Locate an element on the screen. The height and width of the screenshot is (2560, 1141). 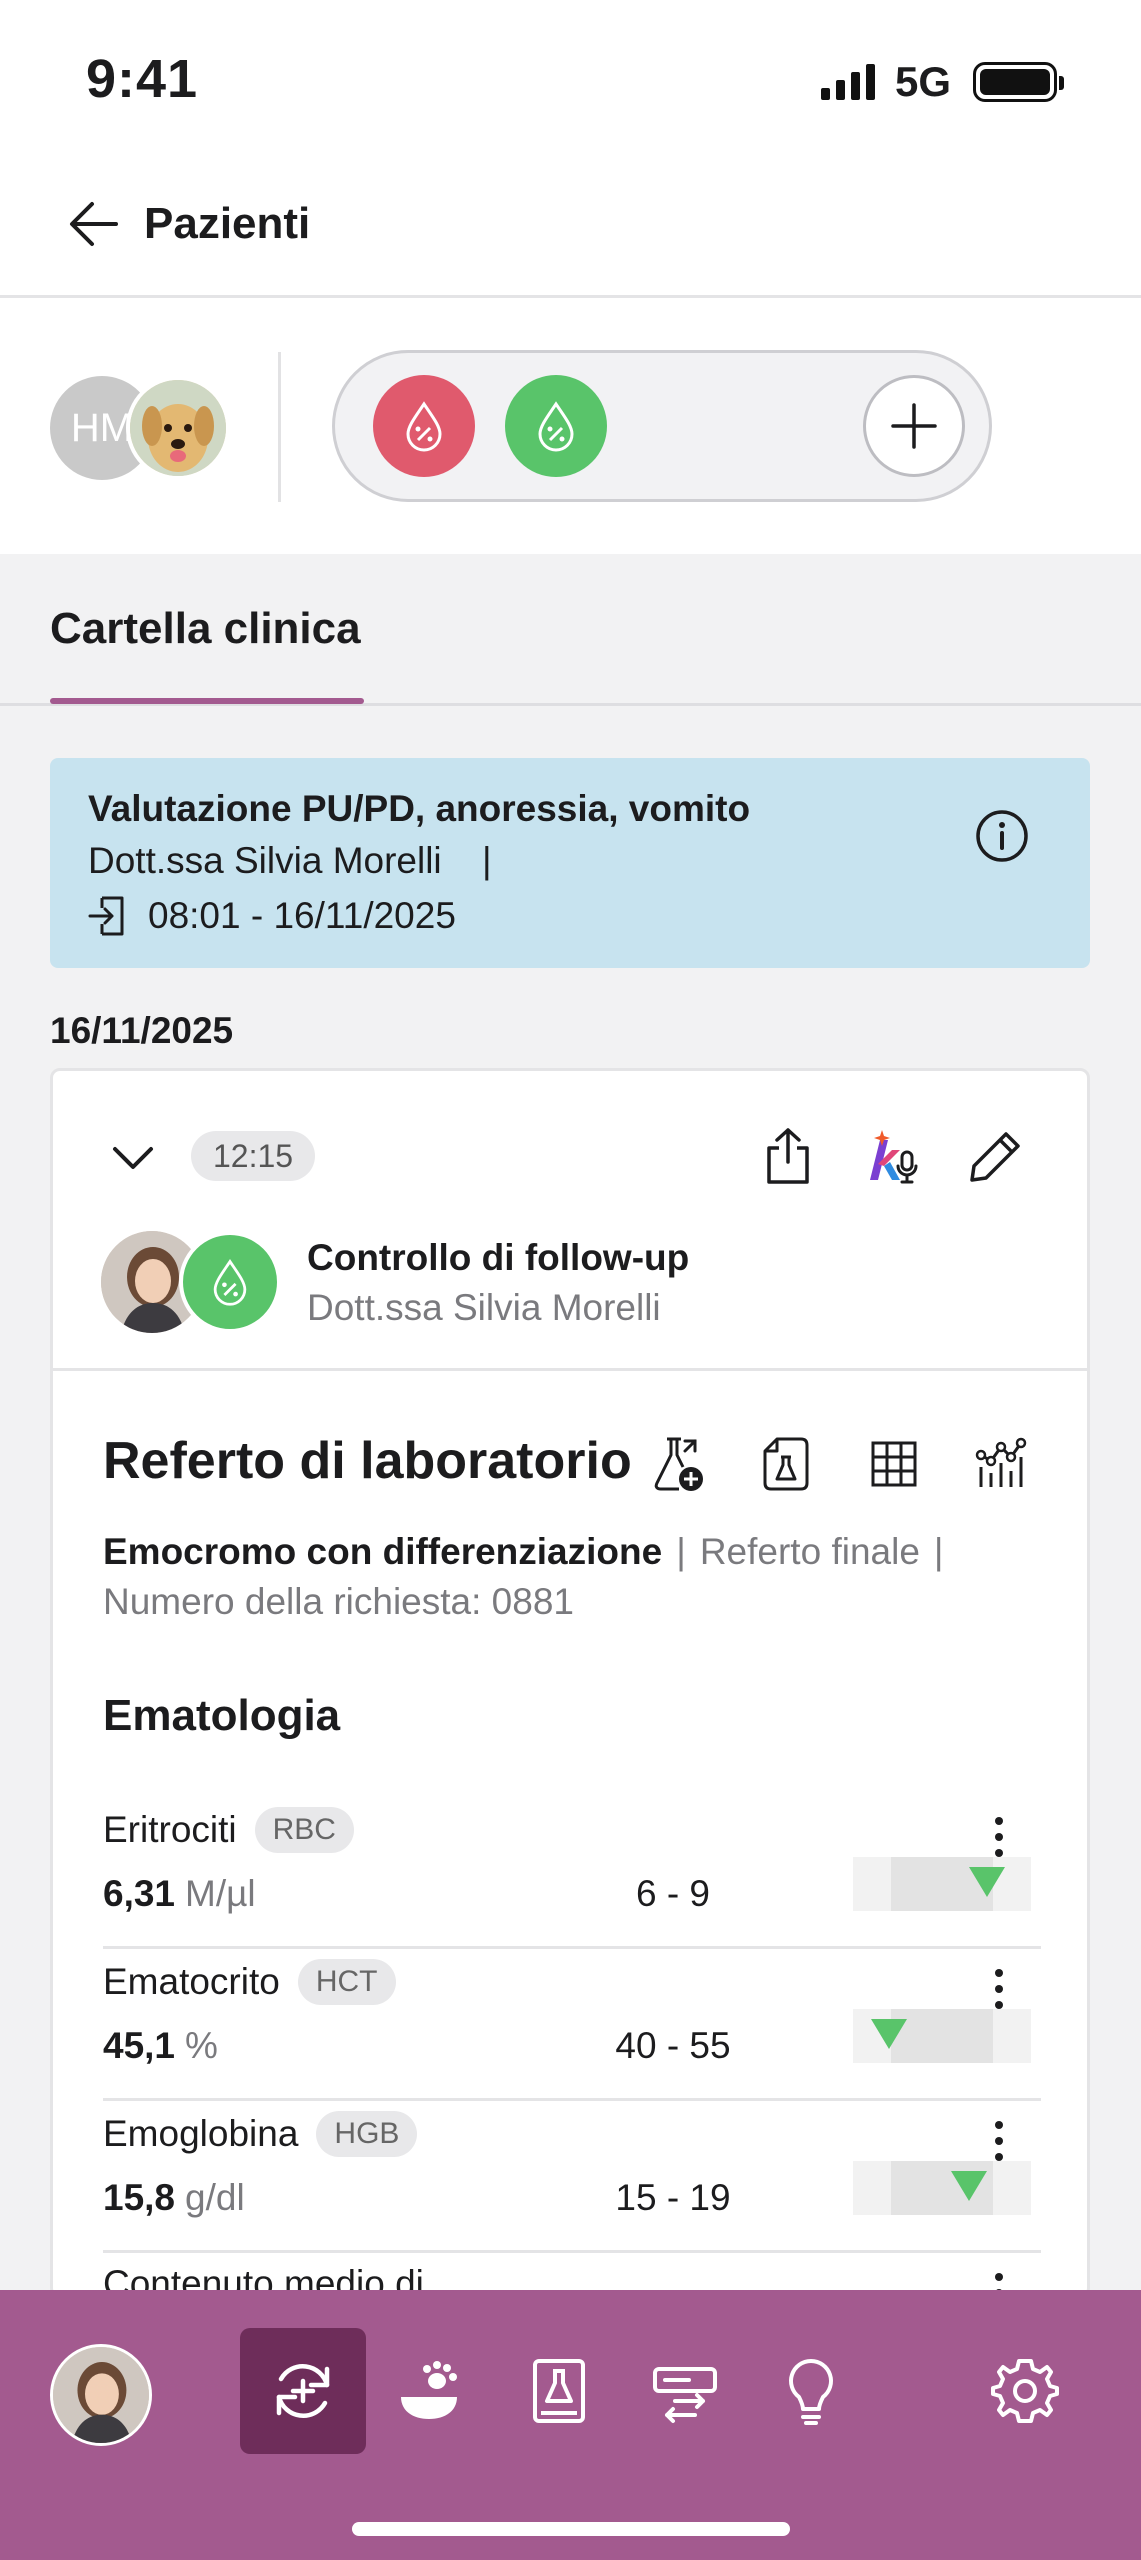
add-lab-test-button is located at coordinates (678, 1464).